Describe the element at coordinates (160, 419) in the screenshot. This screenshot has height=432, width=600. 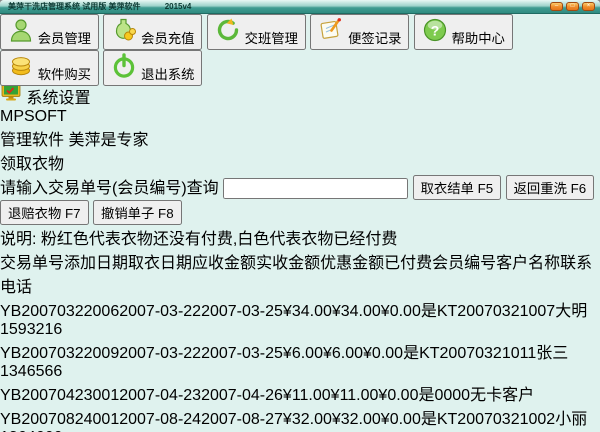
I see `table-cell: 2007-08-24` at that location.